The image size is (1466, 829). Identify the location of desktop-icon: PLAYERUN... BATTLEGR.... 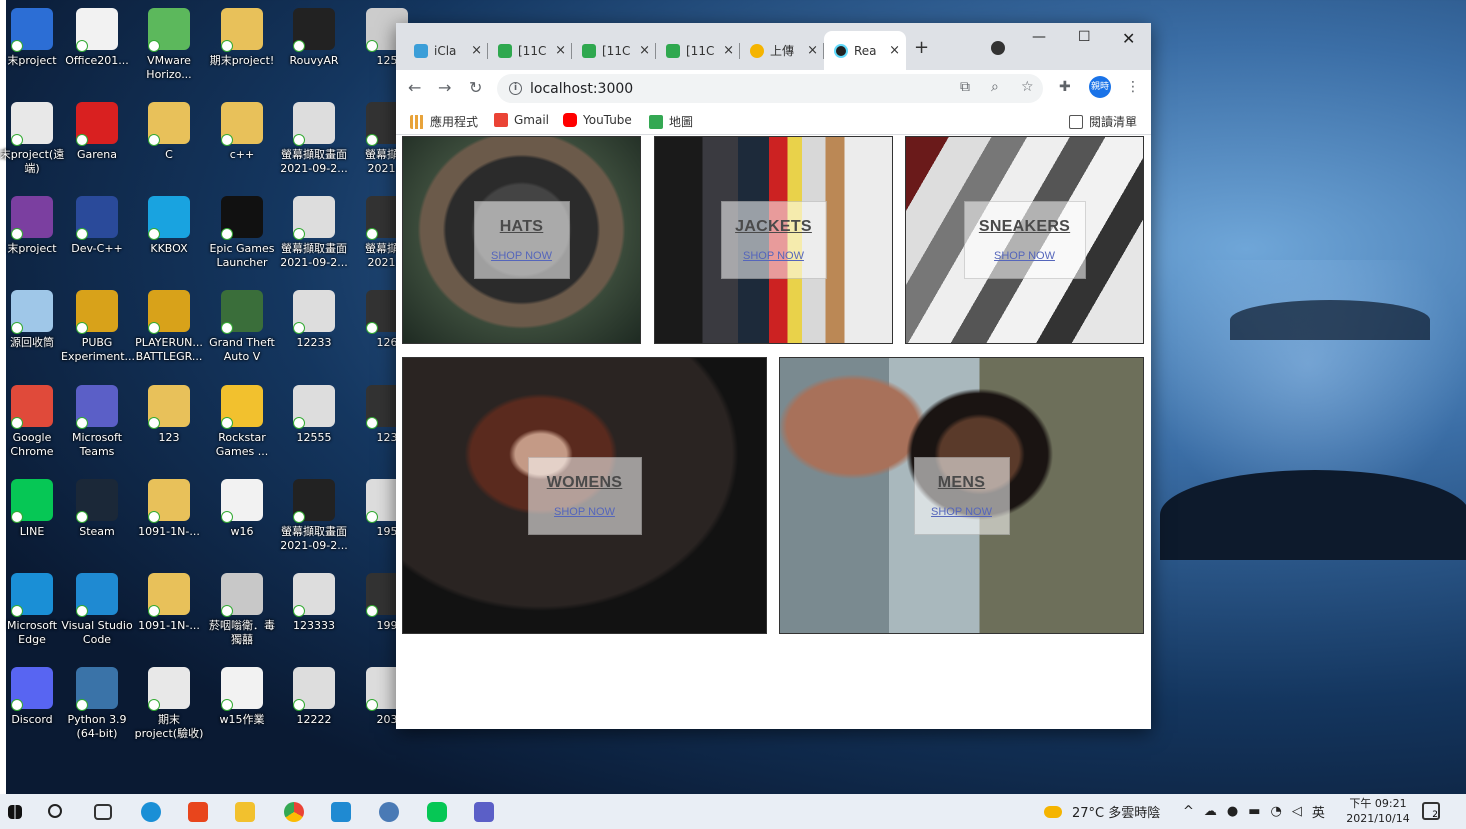
(169, 327).